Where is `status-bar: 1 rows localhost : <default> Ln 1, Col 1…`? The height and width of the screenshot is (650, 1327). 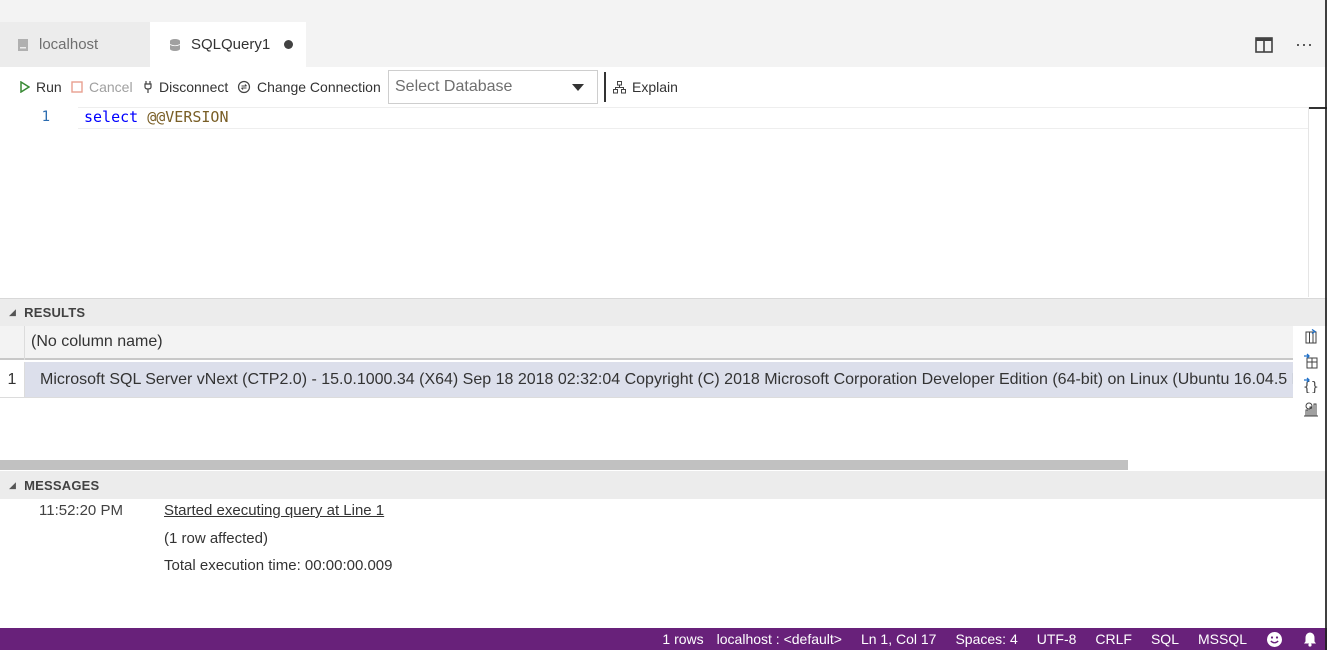 status-bar: 1 rows localhost : <default> Ln 1, Col 1… is located at coordinates (663, 639).